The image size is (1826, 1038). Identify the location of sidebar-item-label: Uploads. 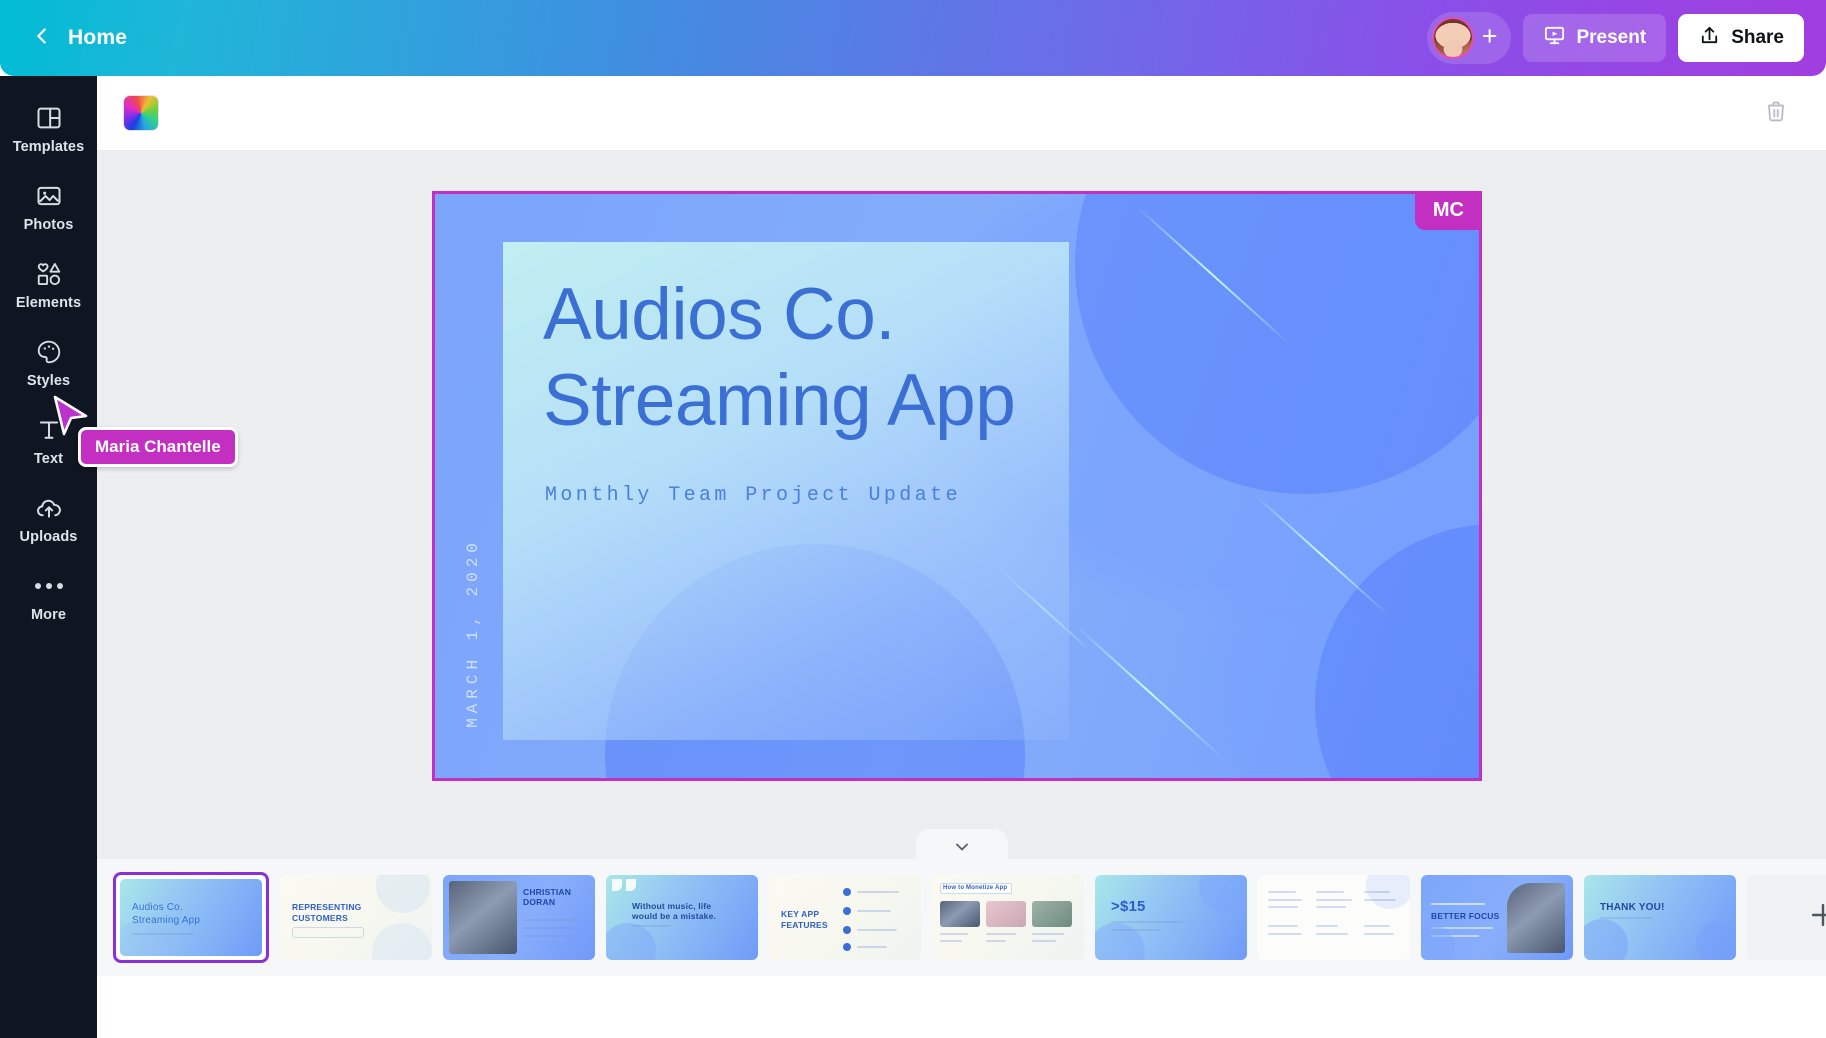
(48, 536).